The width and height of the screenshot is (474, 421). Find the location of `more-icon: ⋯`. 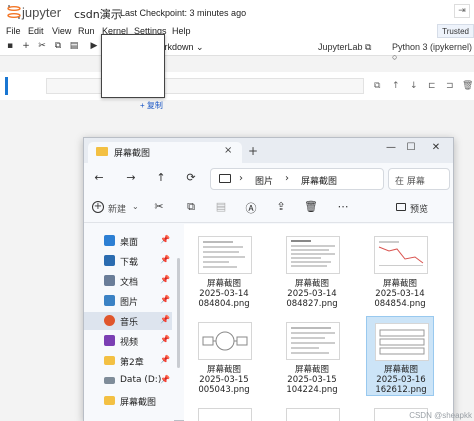

more-icon: ⋯ is located at coordinates (343, 206).